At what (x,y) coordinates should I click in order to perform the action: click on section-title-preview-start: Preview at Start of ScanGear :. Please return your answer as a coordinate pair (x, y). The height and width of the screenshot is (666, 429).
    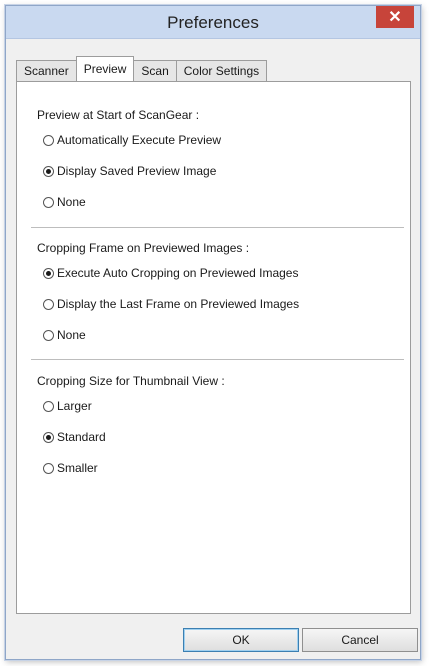
    Looking at the image, I should click on (118, 115).